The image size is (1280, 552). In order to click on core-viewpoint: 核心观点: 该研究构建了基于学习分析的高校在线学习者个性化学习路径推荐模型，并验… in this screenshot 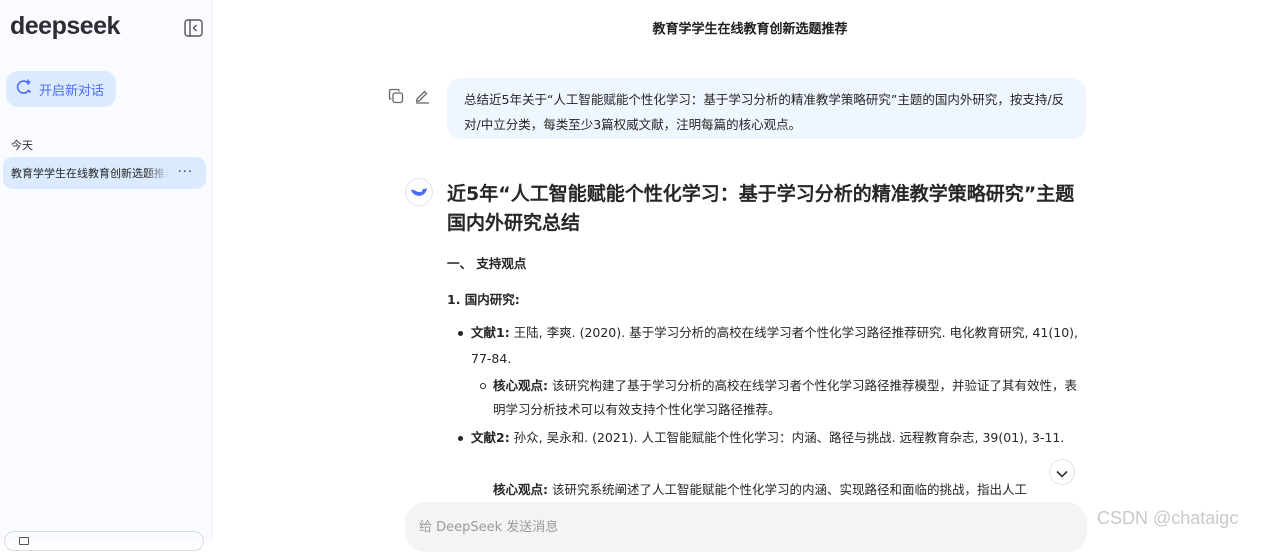, I will do `click(779, 398)`.